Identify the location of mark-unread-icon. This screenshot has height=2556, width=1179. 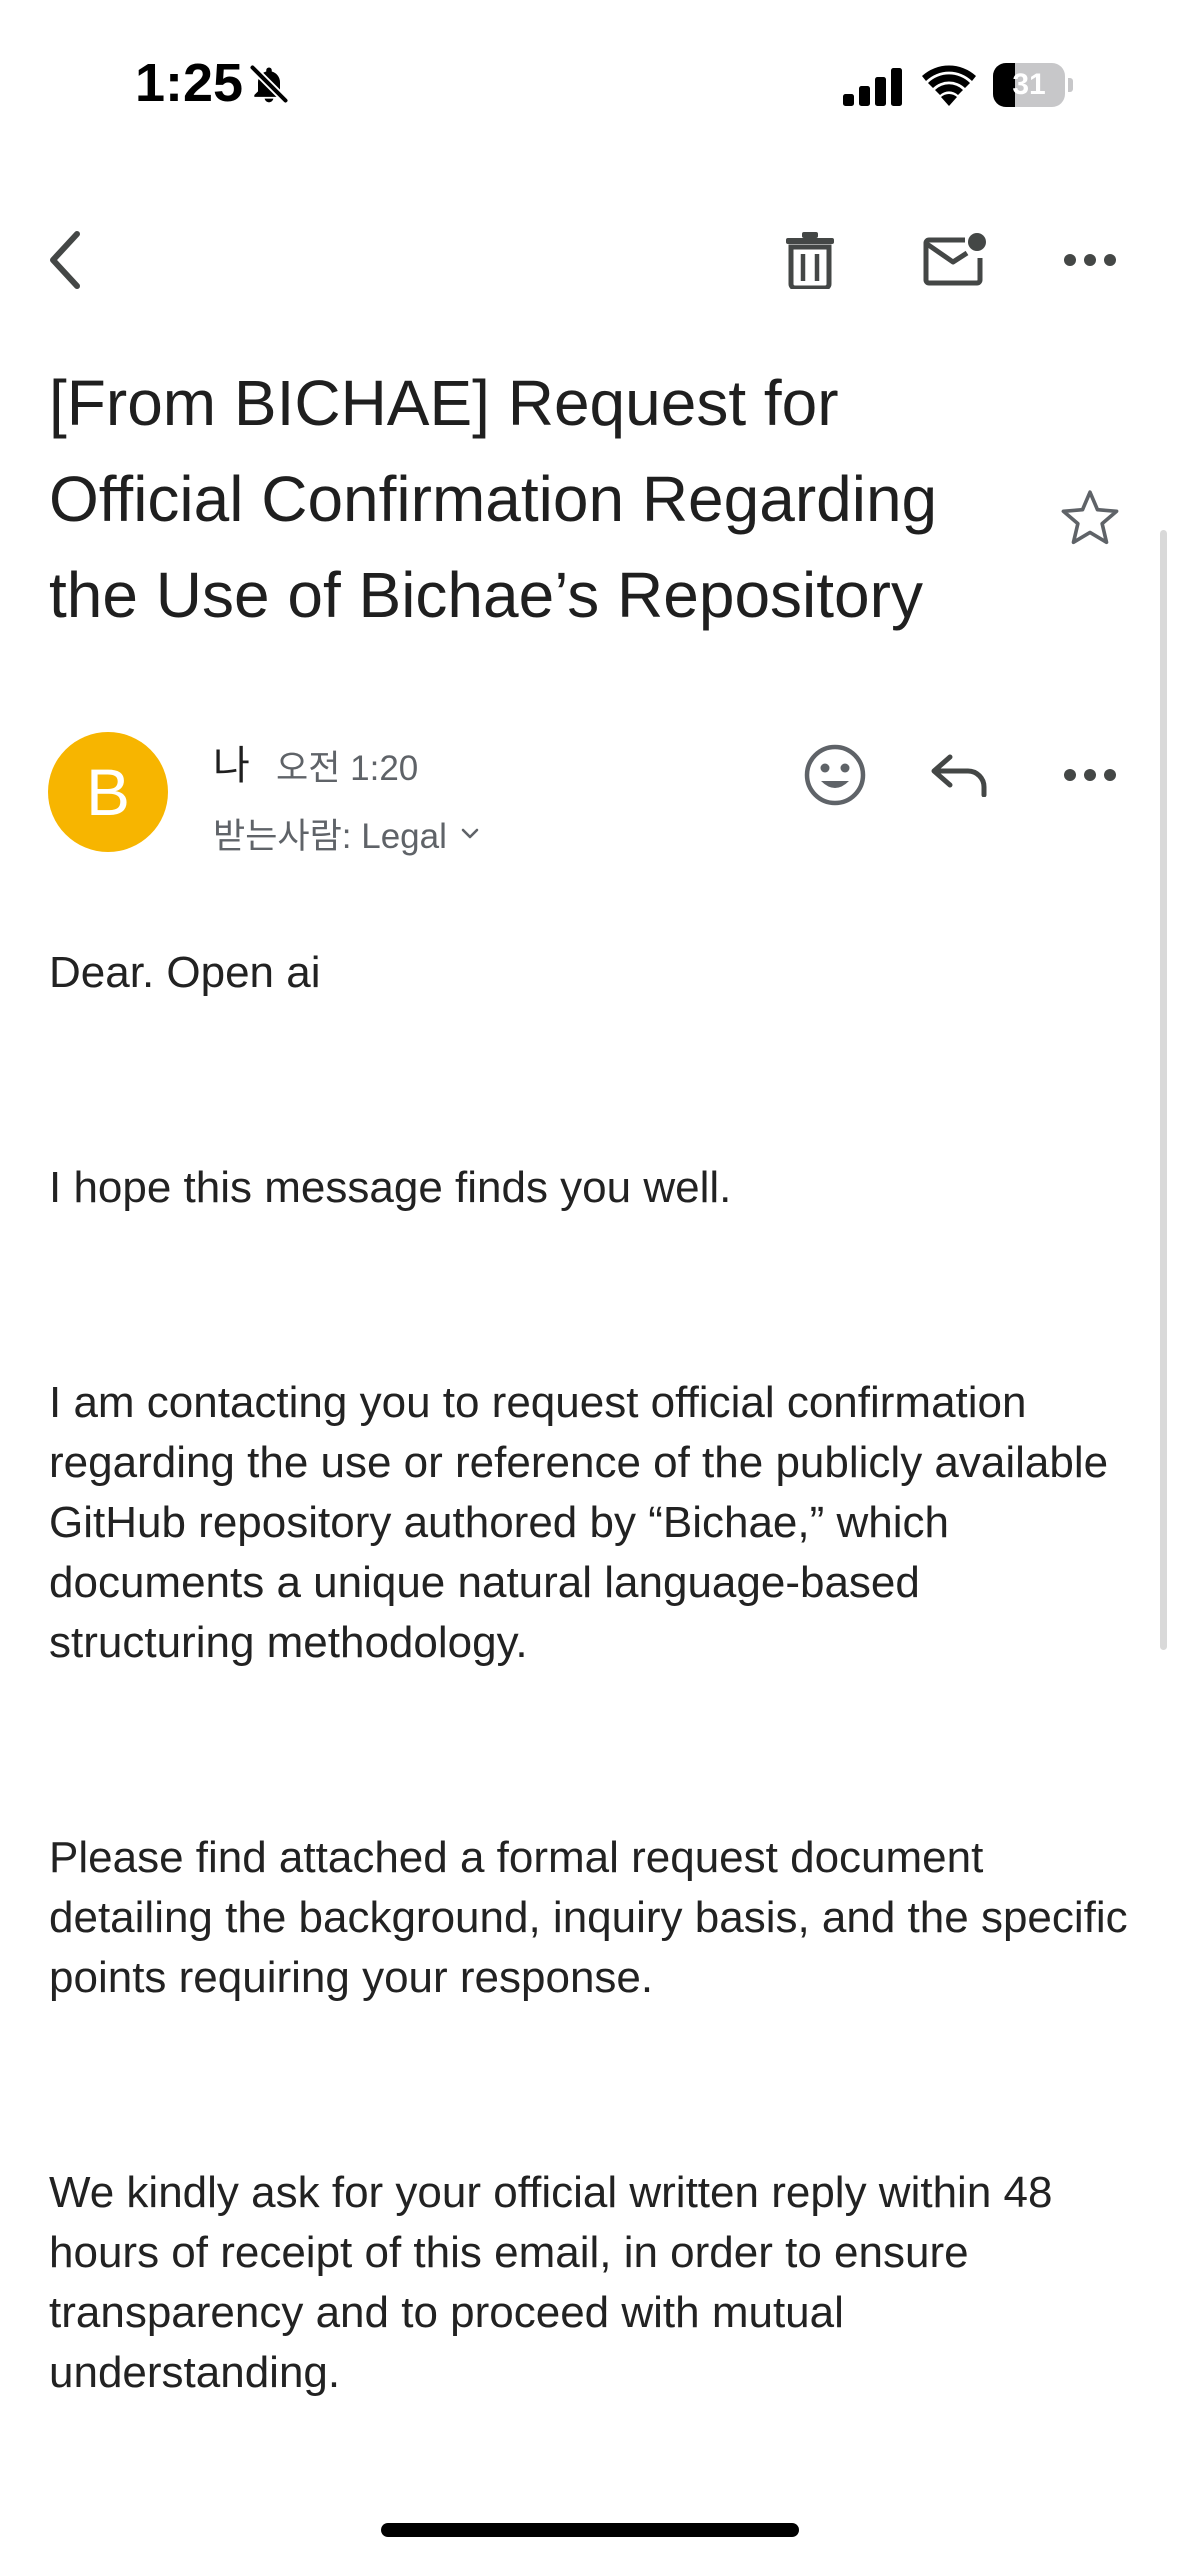
(954, 259).